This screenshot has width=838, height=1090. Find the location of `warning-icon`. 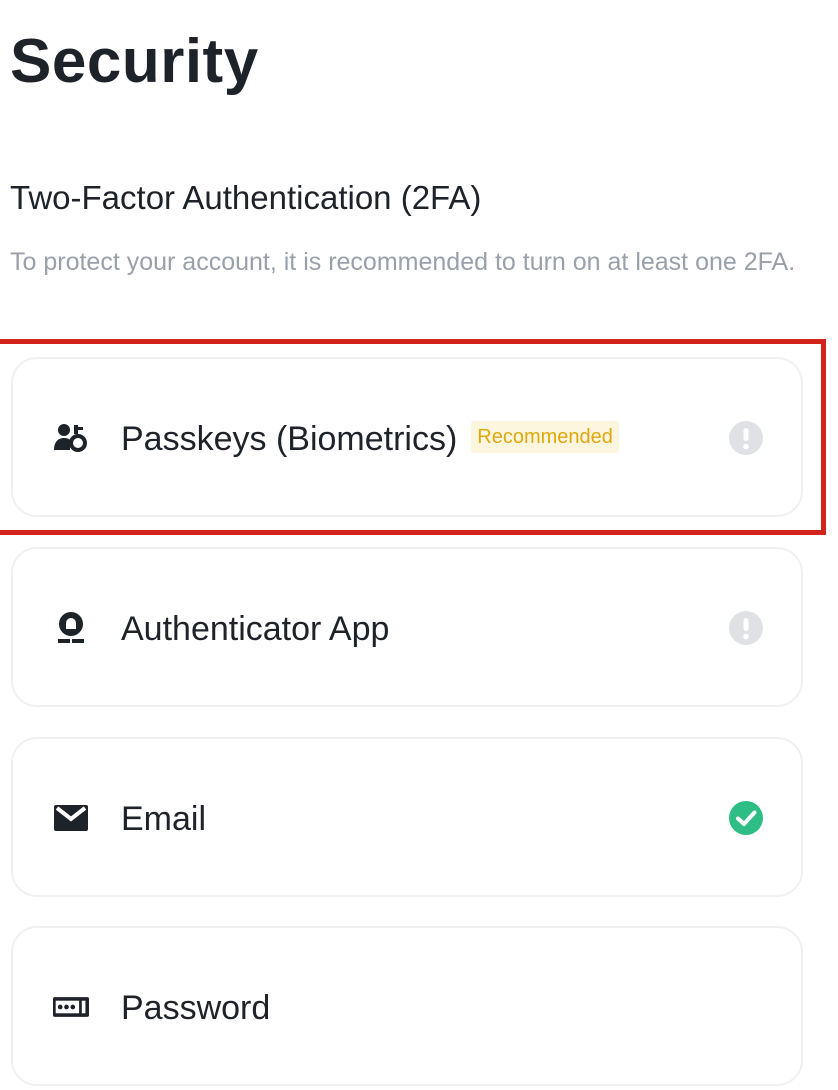

warning-icon is located at coordinates (746, 628).